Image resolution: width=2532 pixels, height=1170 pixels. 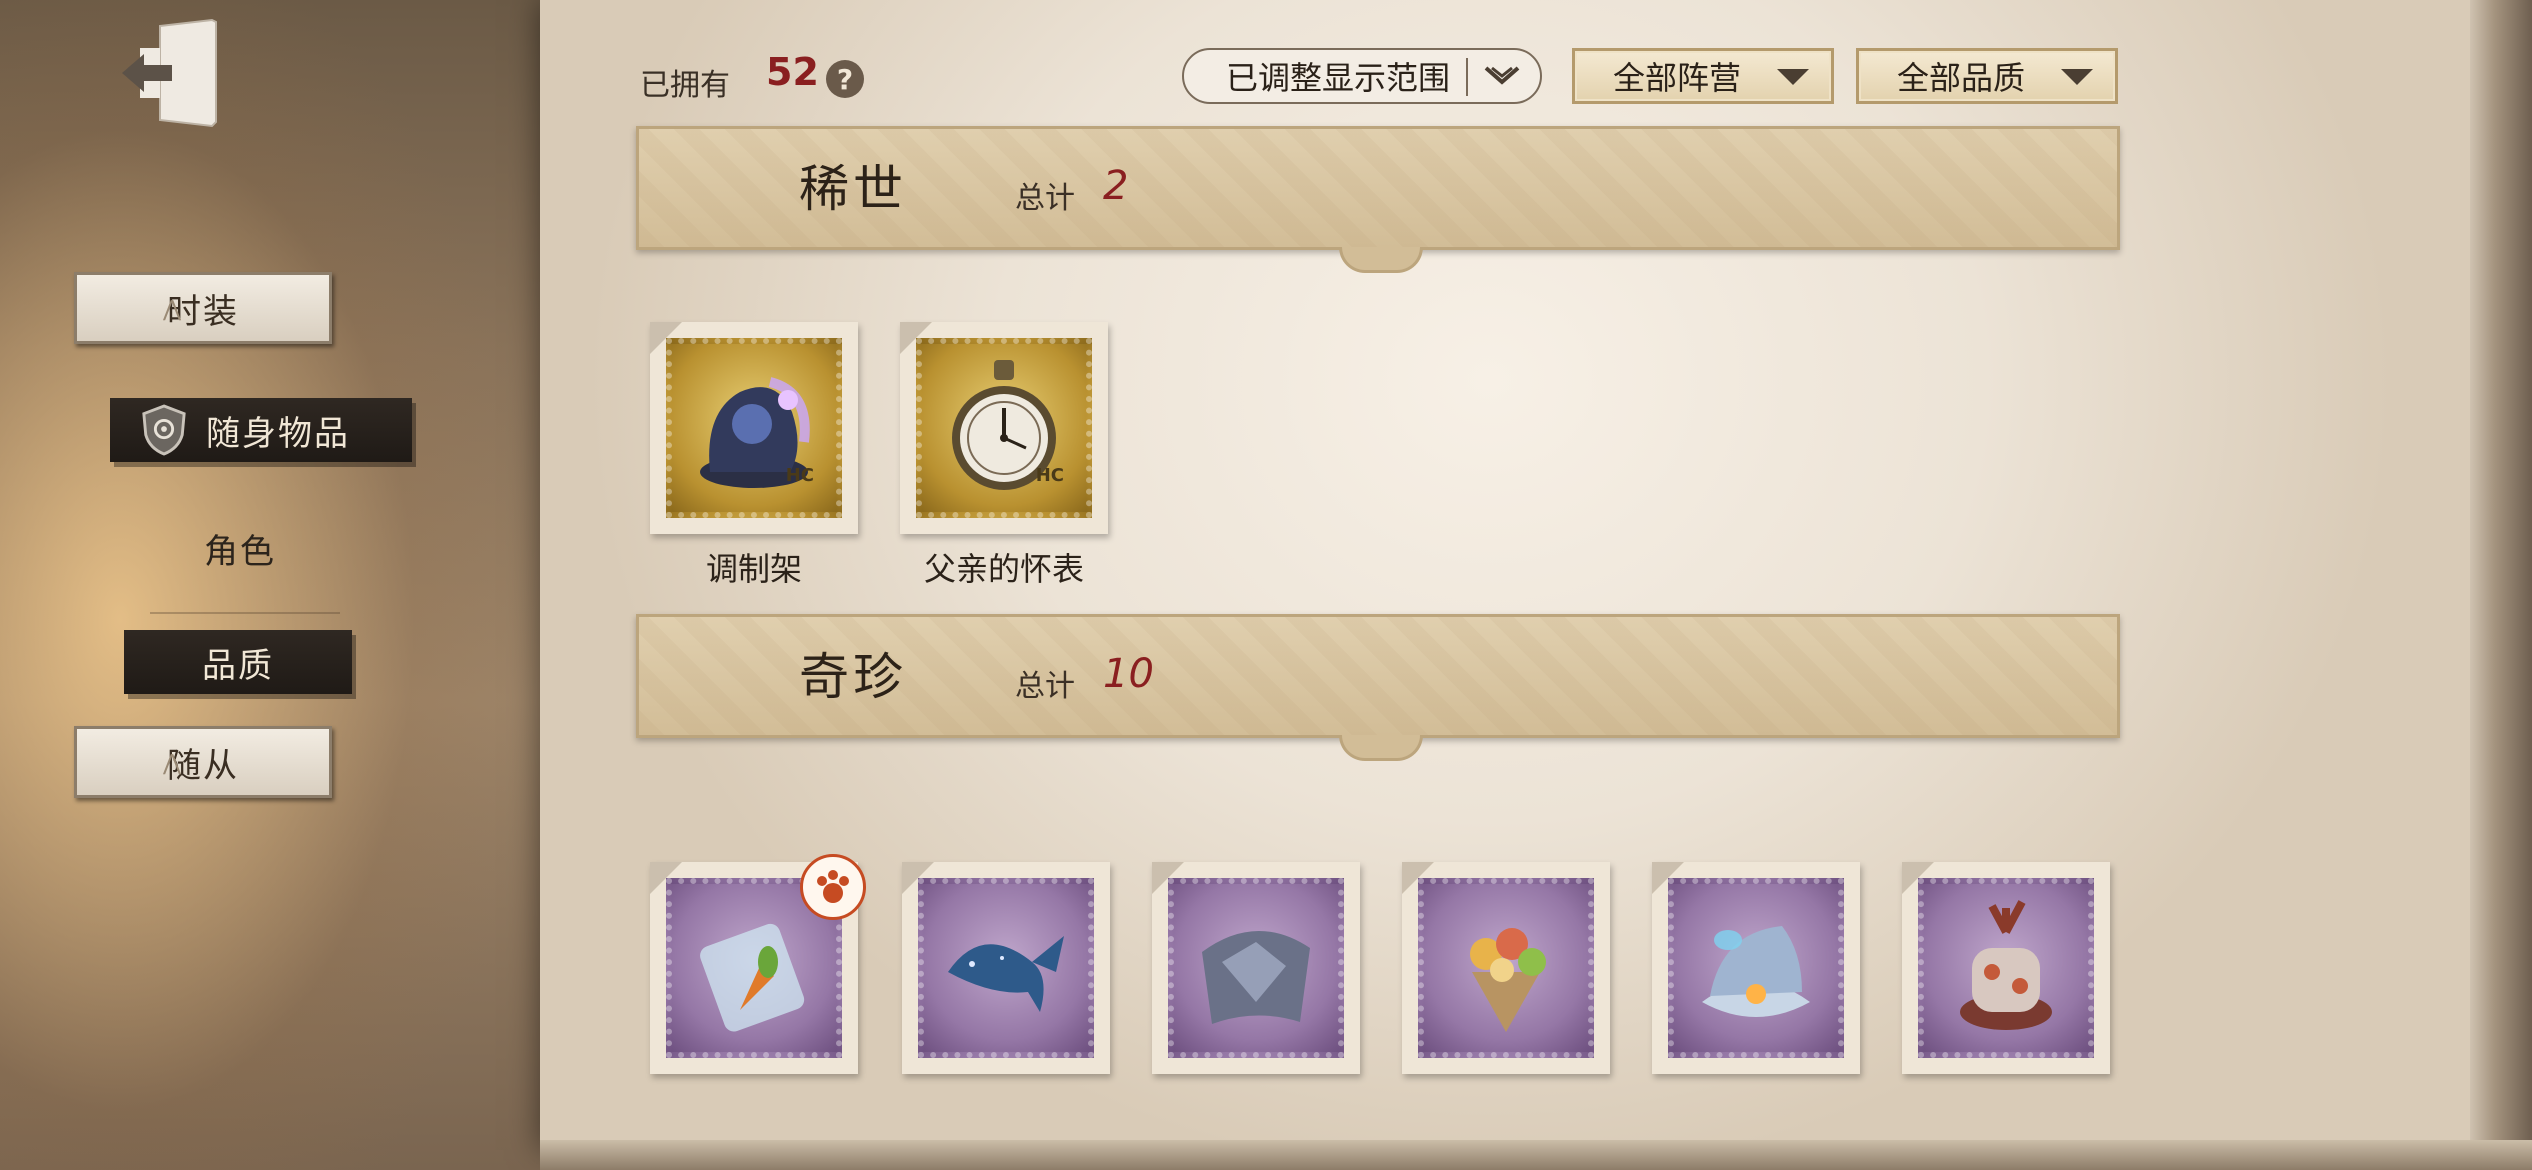 I want to click on crystal-cloth-icon, so click(x=1256, y=977).